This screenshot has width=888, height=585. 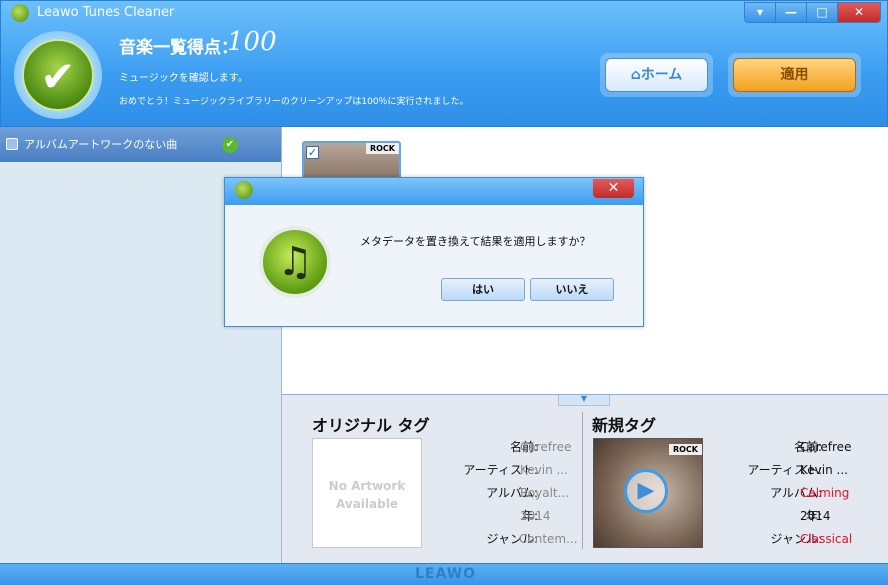 I want to click on divider, so click(x=582, y=480).